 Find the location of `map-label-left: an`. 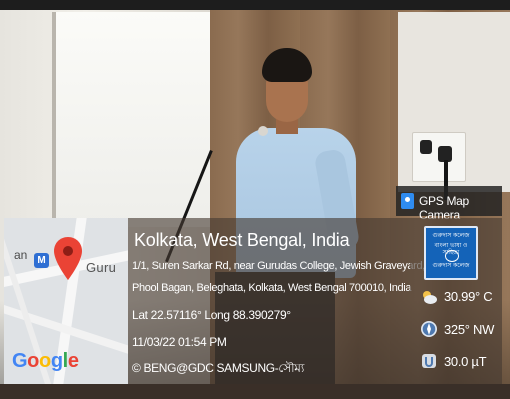

map-label-left: an is located at coordinates (21, 255).